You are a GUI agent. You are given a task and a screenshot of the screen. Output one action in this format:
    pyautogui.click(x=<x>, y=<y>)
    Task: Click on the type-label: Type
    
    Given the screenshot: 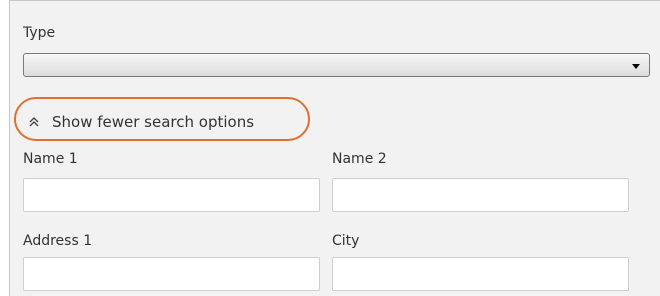 What is the action you would take?
    pyautogui.click(x=39, y=33)
    